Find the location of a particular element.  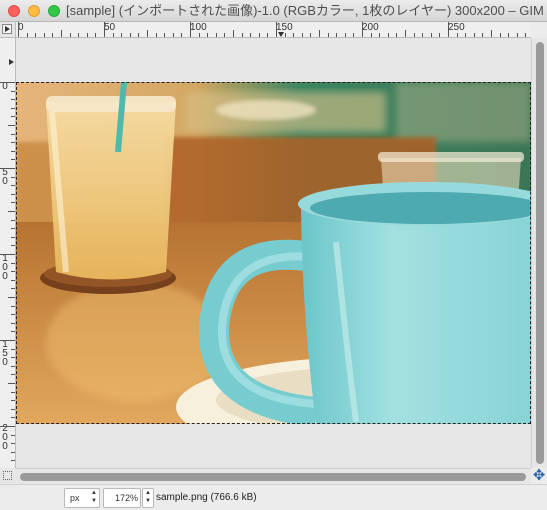

vertical-scroll-thumb is located at coordinates (540, 253).